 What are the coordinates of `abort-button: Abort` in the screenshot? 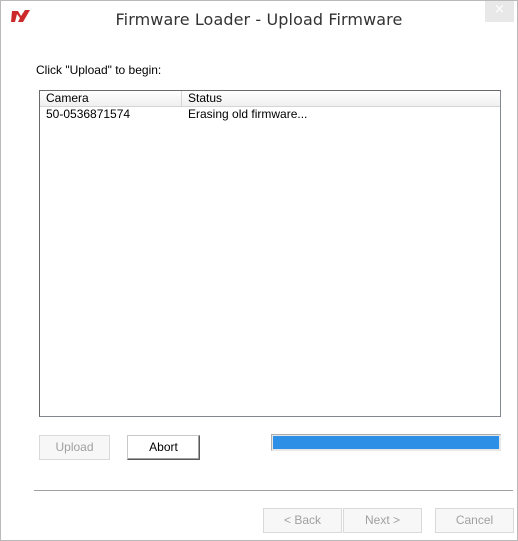 It's located at (163, 447).